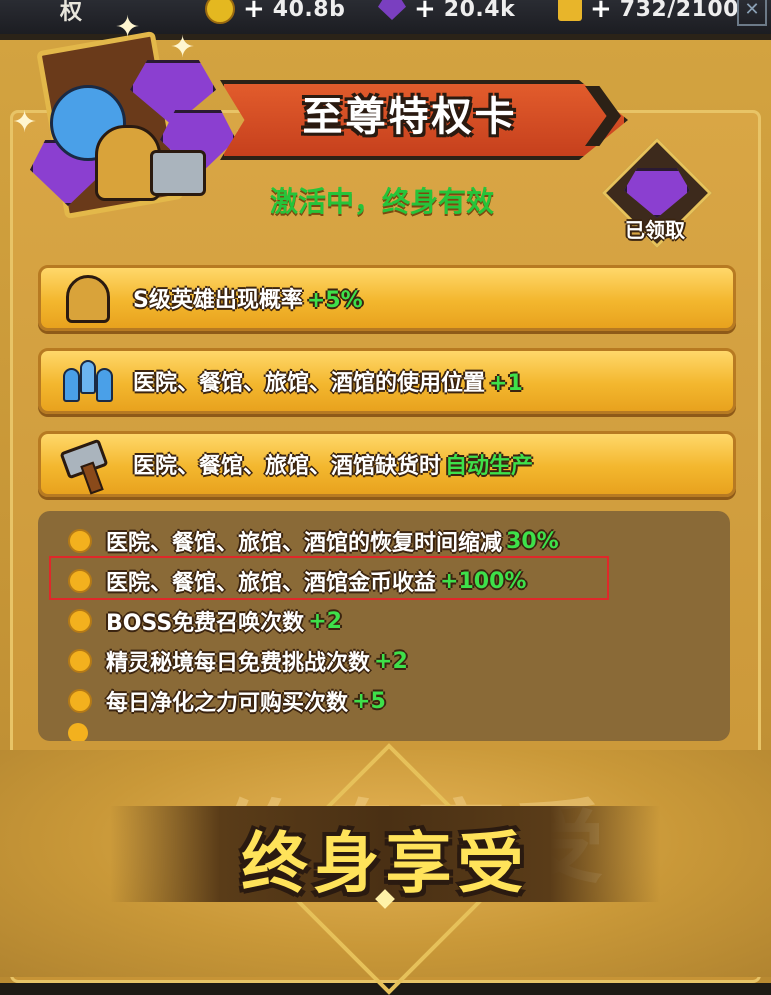 This screenshot has width=771, height=995. I want to click on benefit-highlight: +5%, so click(334, 300).